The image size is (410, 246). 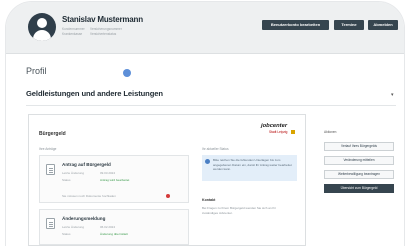 What do you see at coordinates (359, 174) in the screenshot?
I see `continuation-request-button: Weiterbewilligung beantragen` at bounding box center [359, 174].